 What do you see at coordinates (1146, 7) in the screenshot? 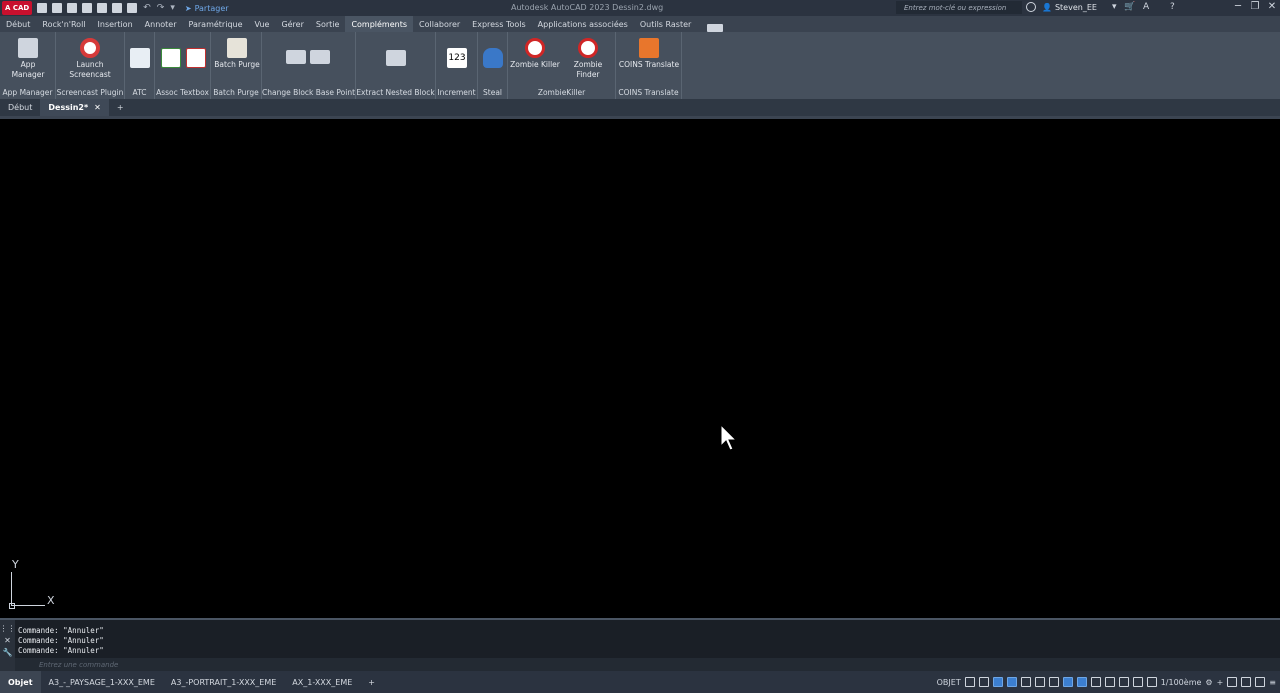
I see `autodesk-a-icon: A` at bounding box center [1146, 7].